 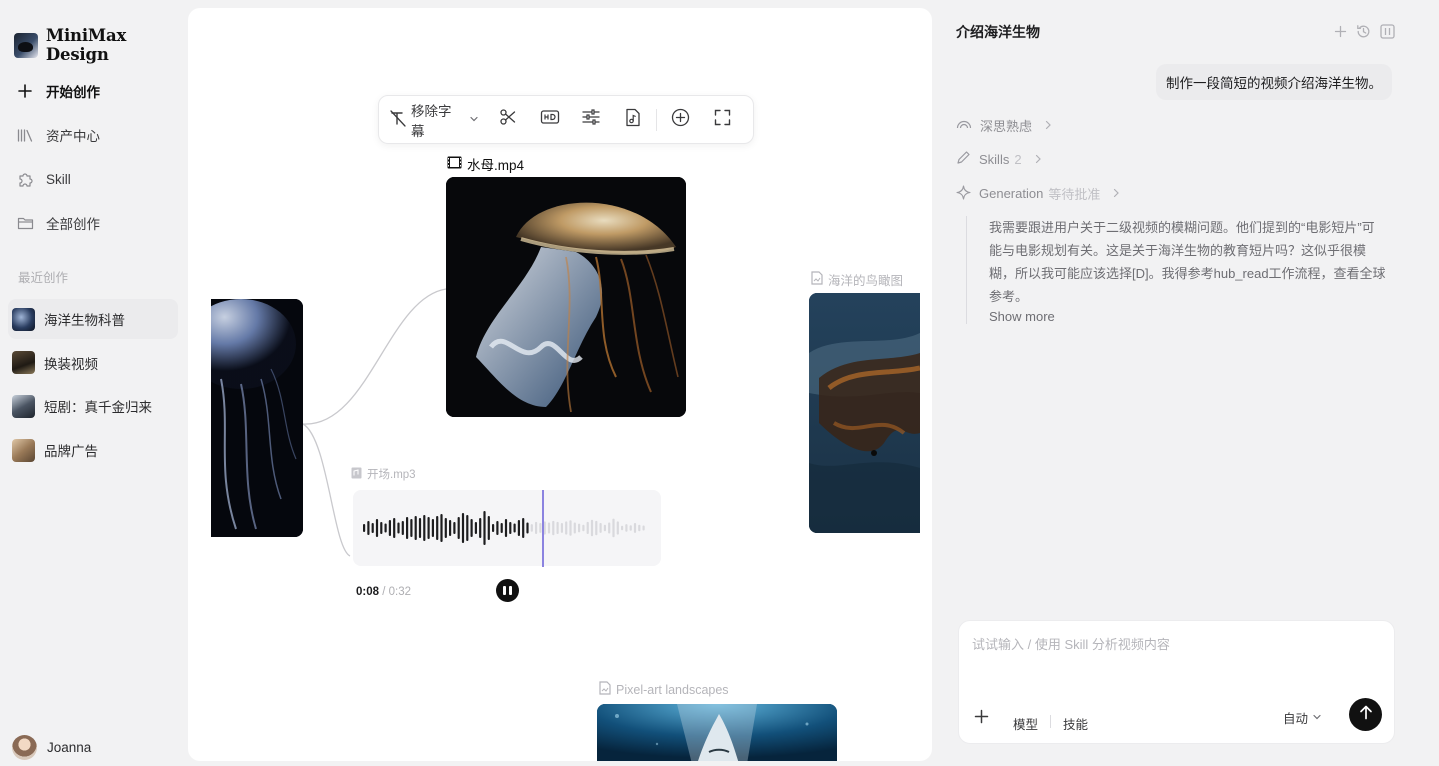 I want to click on audio-waveform-track, so click(x=507, y=528).